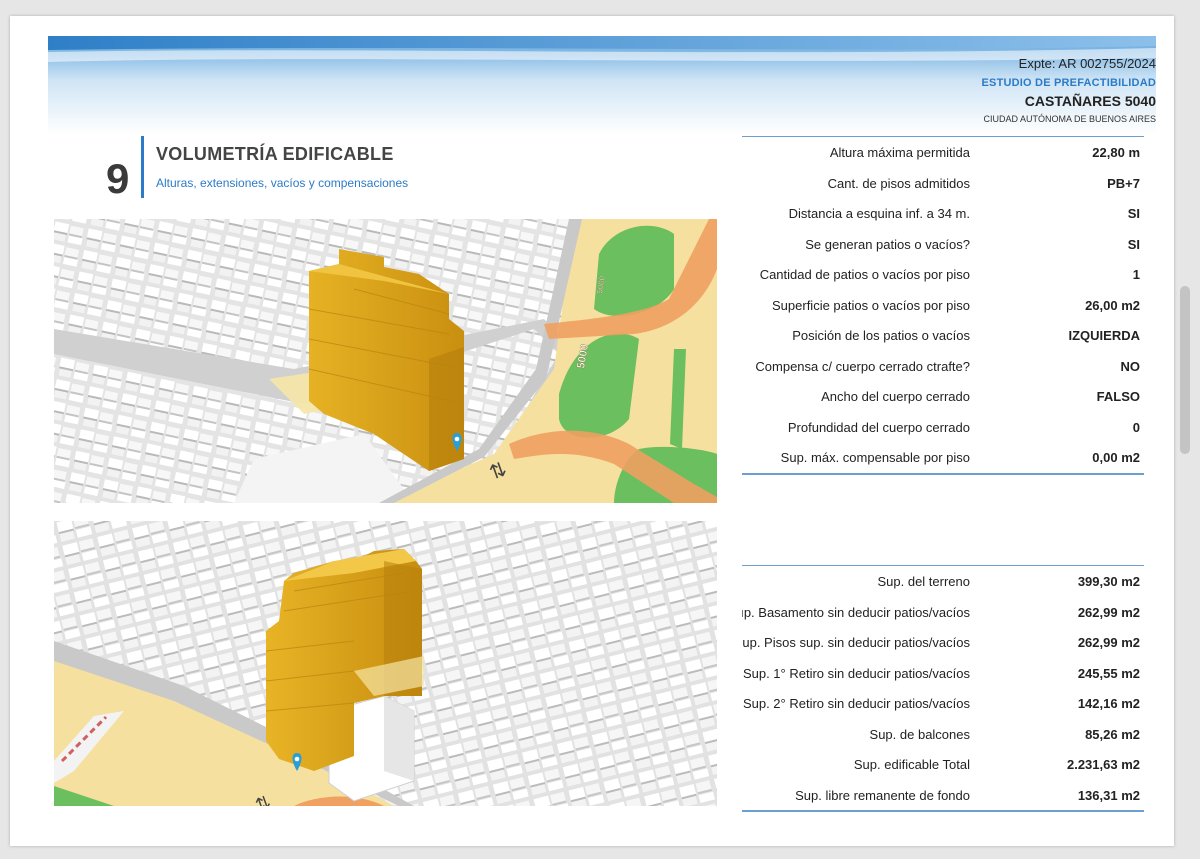 The width and height of the screenshot is (1200, 859). Describe the element at coordinates (1130, 366) in the screenshot. I see `row-value: NO` at that location.